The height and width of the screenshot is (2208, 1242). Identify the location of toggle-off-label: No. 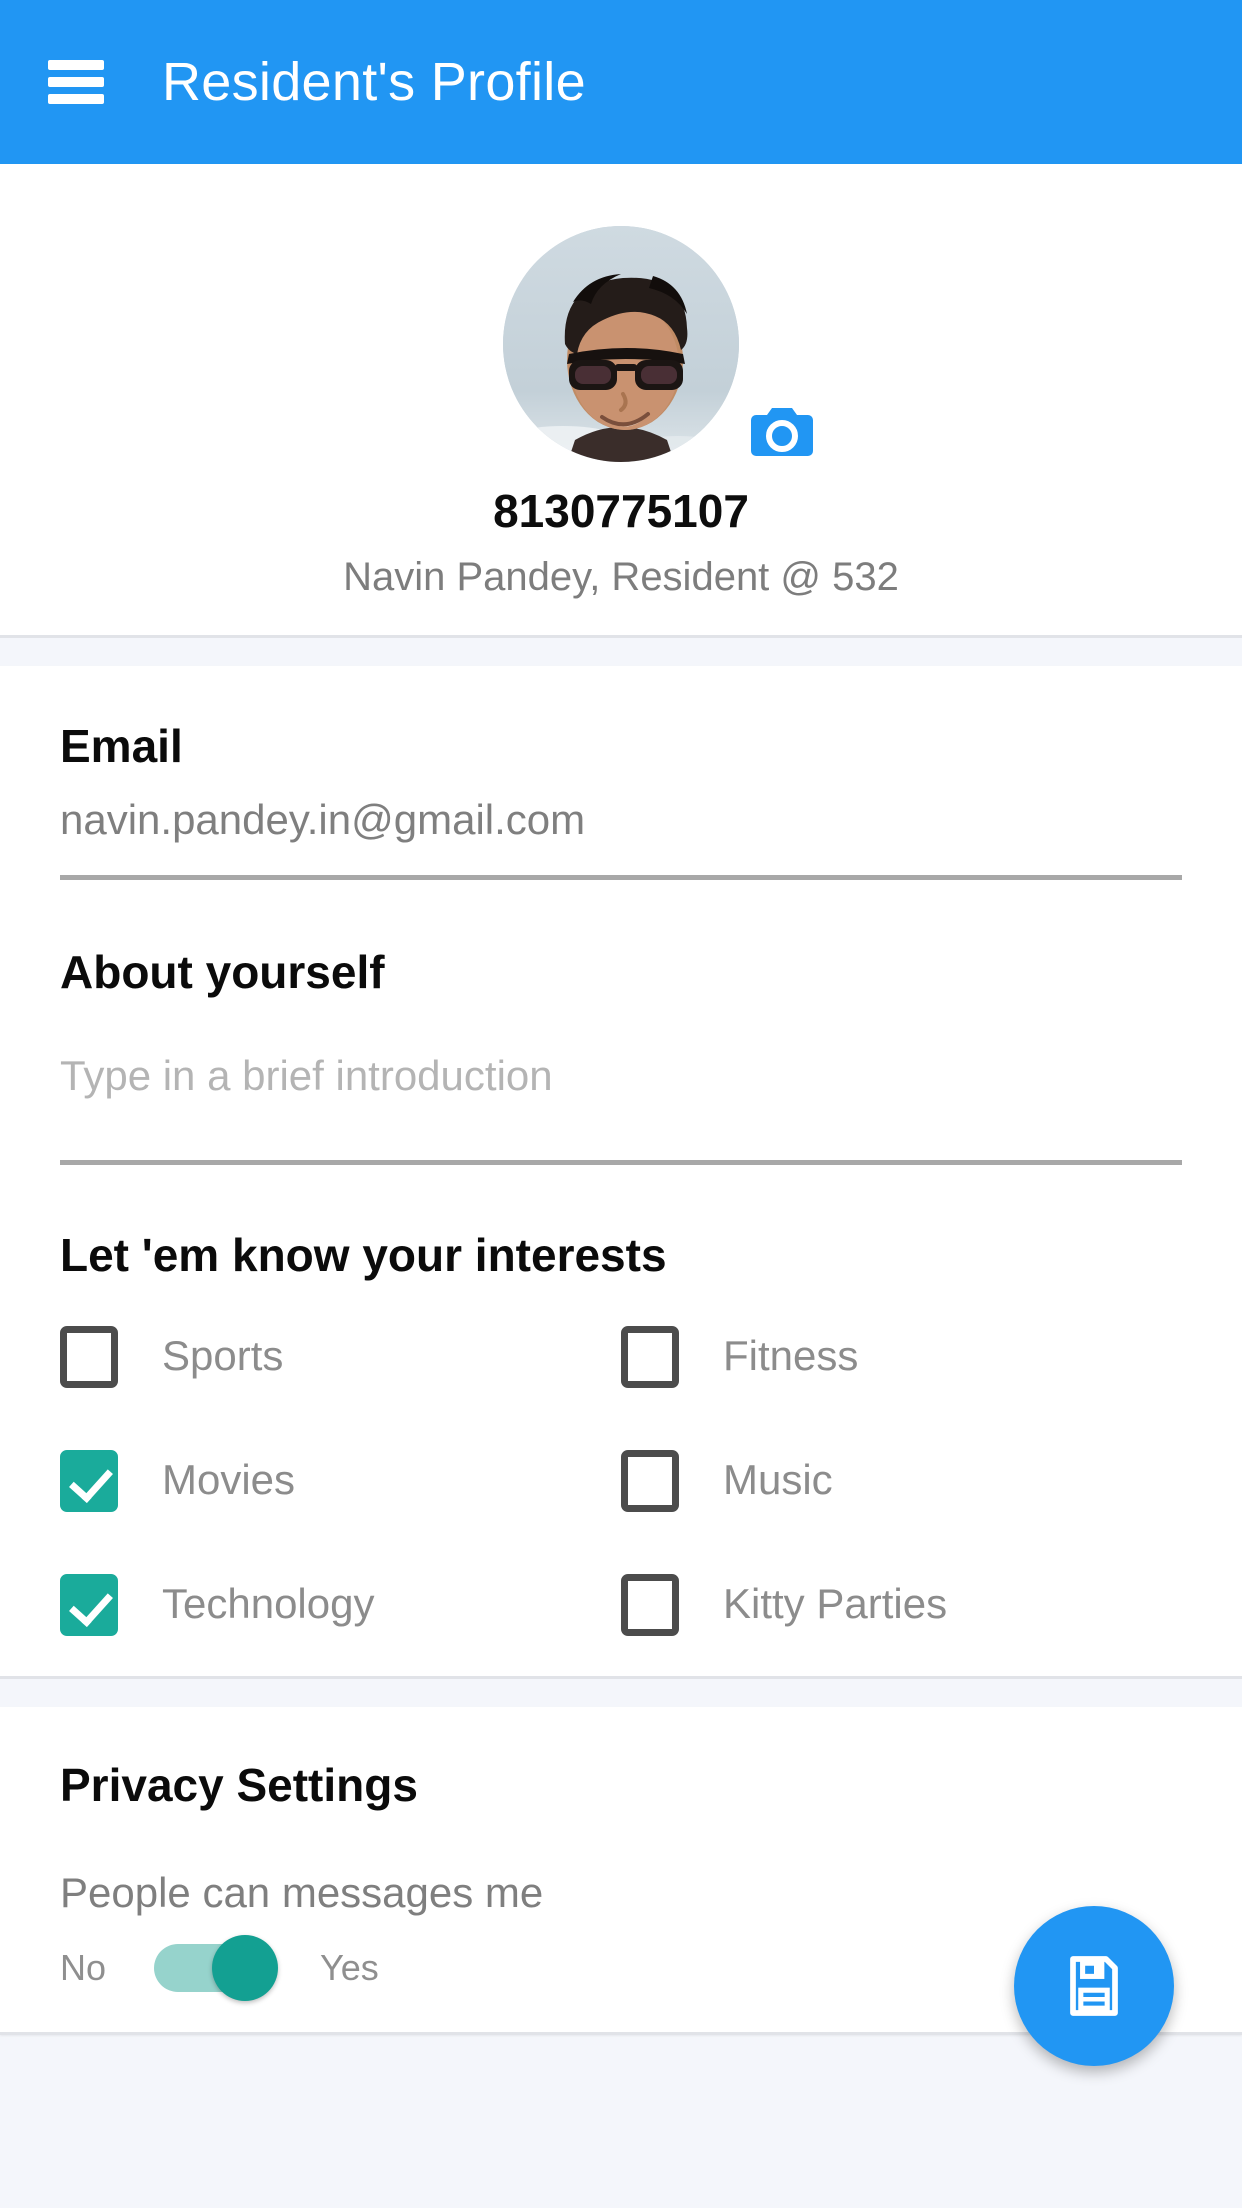
(83, 1968).